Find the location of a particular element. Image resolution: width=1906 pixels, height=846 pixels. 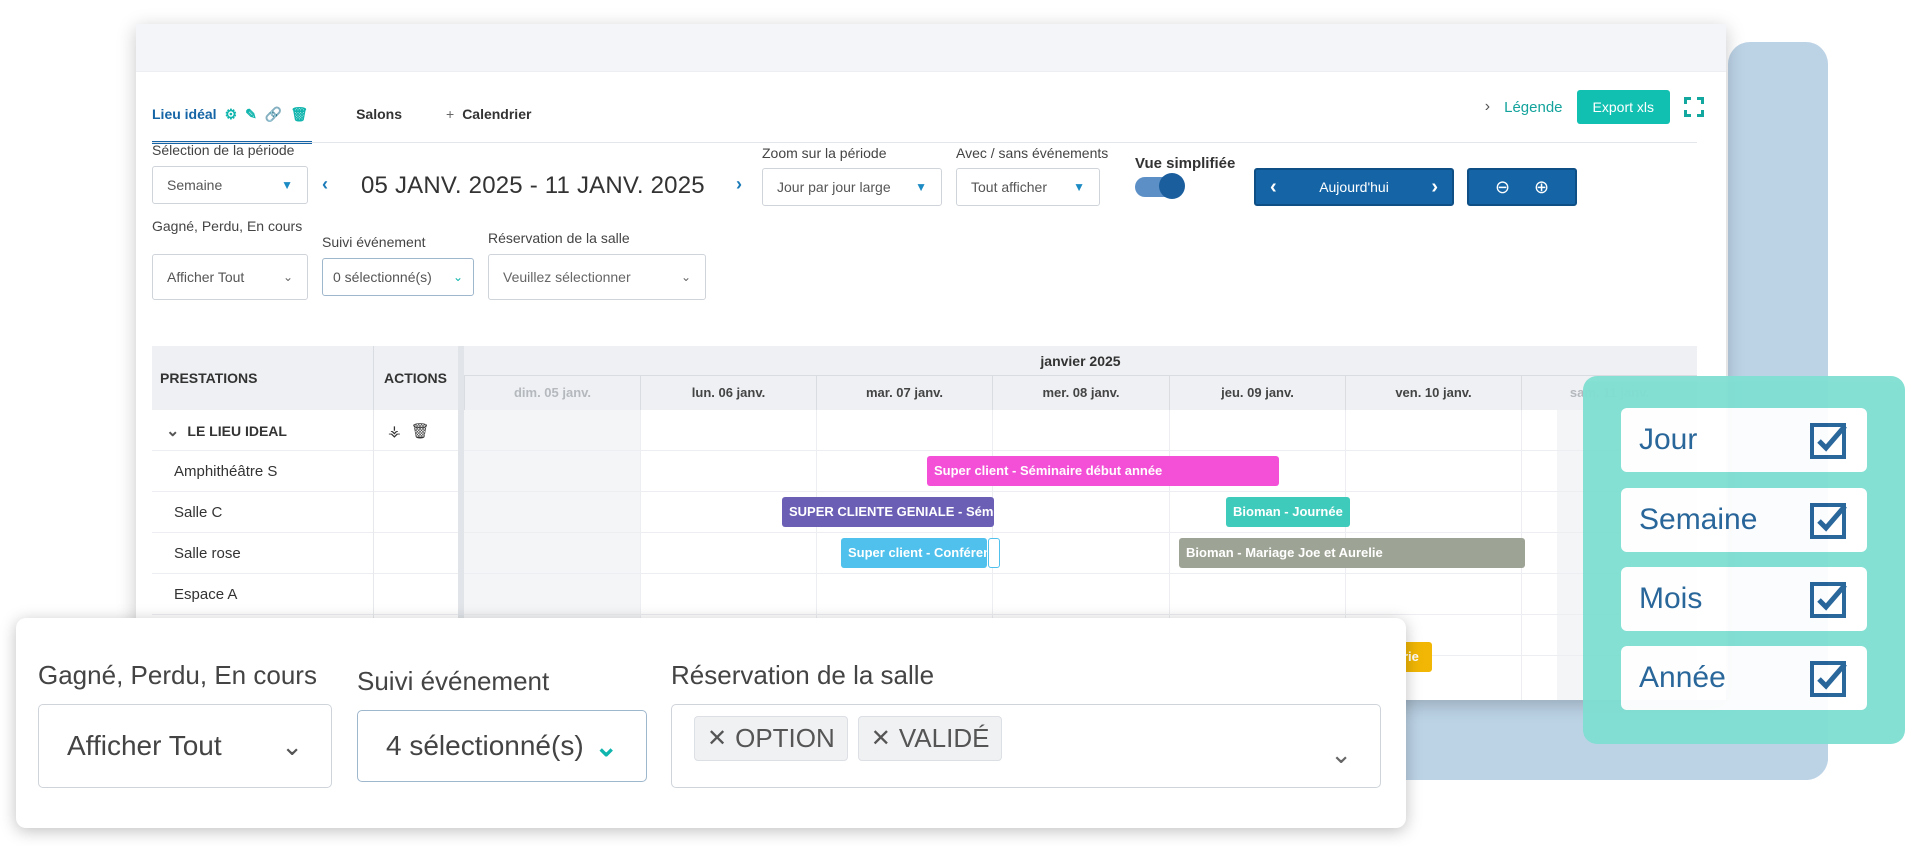

tab-lieu-ideal: Lieu idéal ⚙ ✎ 🔗 🗑 is located at coordinates (232, 114).